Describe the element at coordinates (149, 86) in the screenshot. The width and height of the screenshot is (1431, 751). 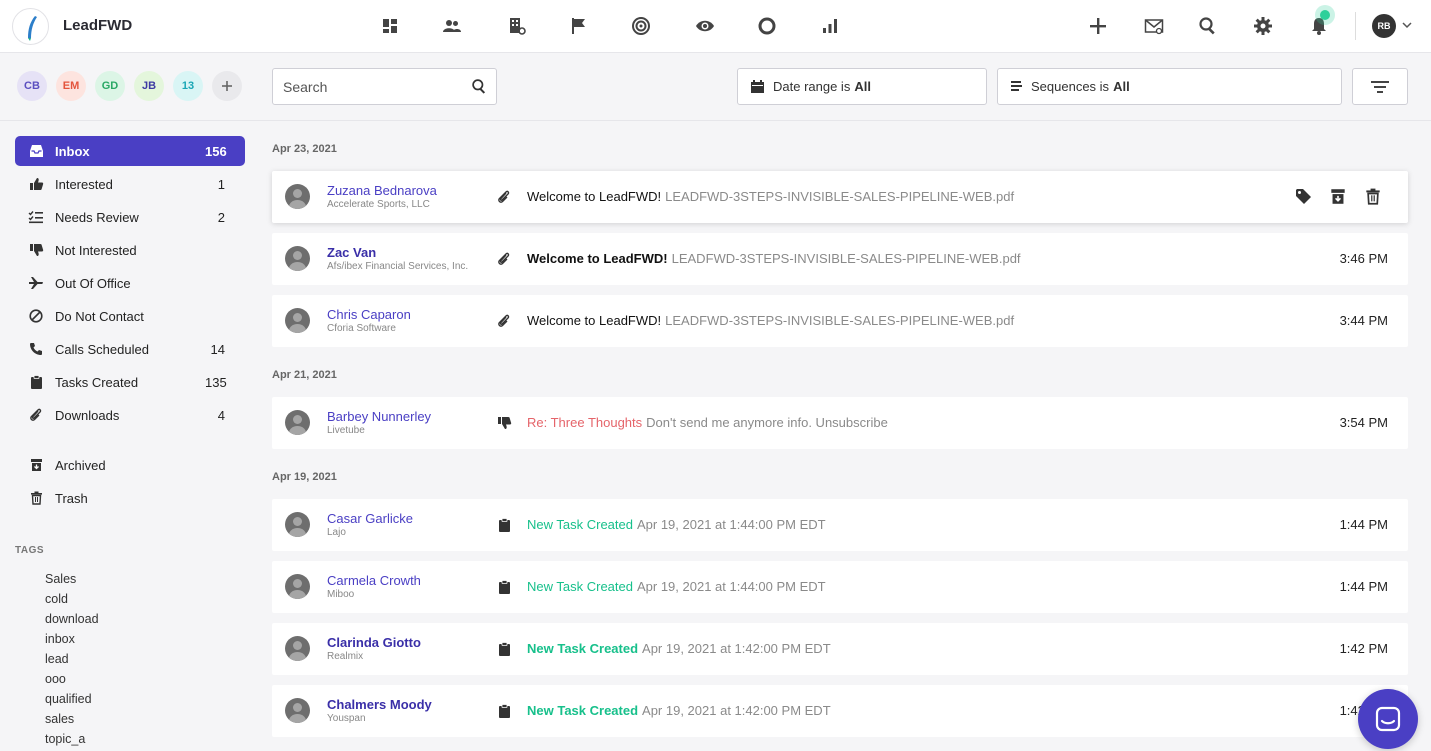
I see `team-avatar-jb: JB` at that location.